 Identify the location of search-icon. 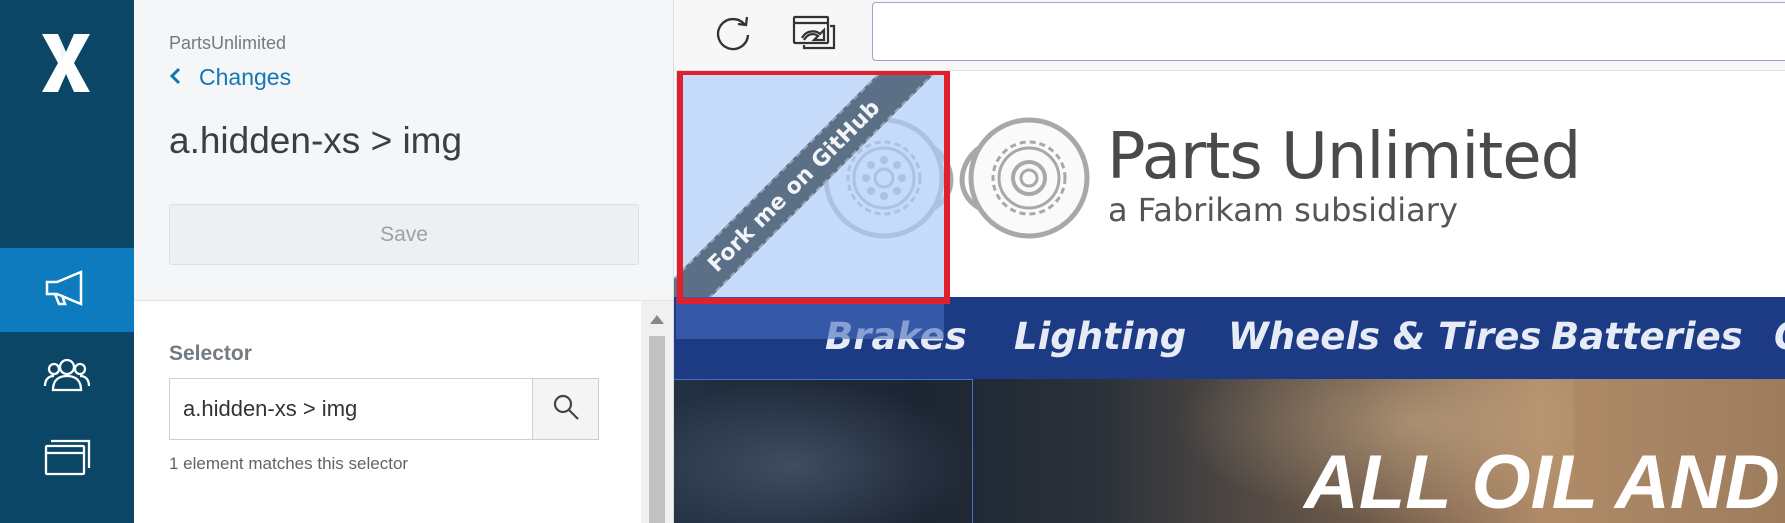
(566, 409).